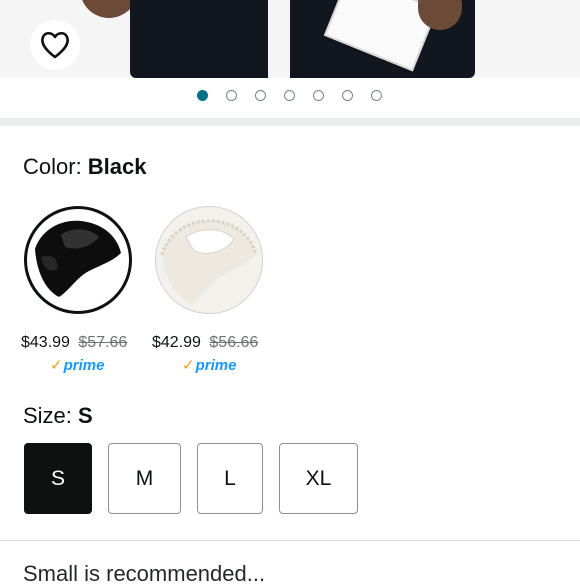 The image size is (580, 587). I want to click on prime-badge-black: ✓prime, so click(77, 365).